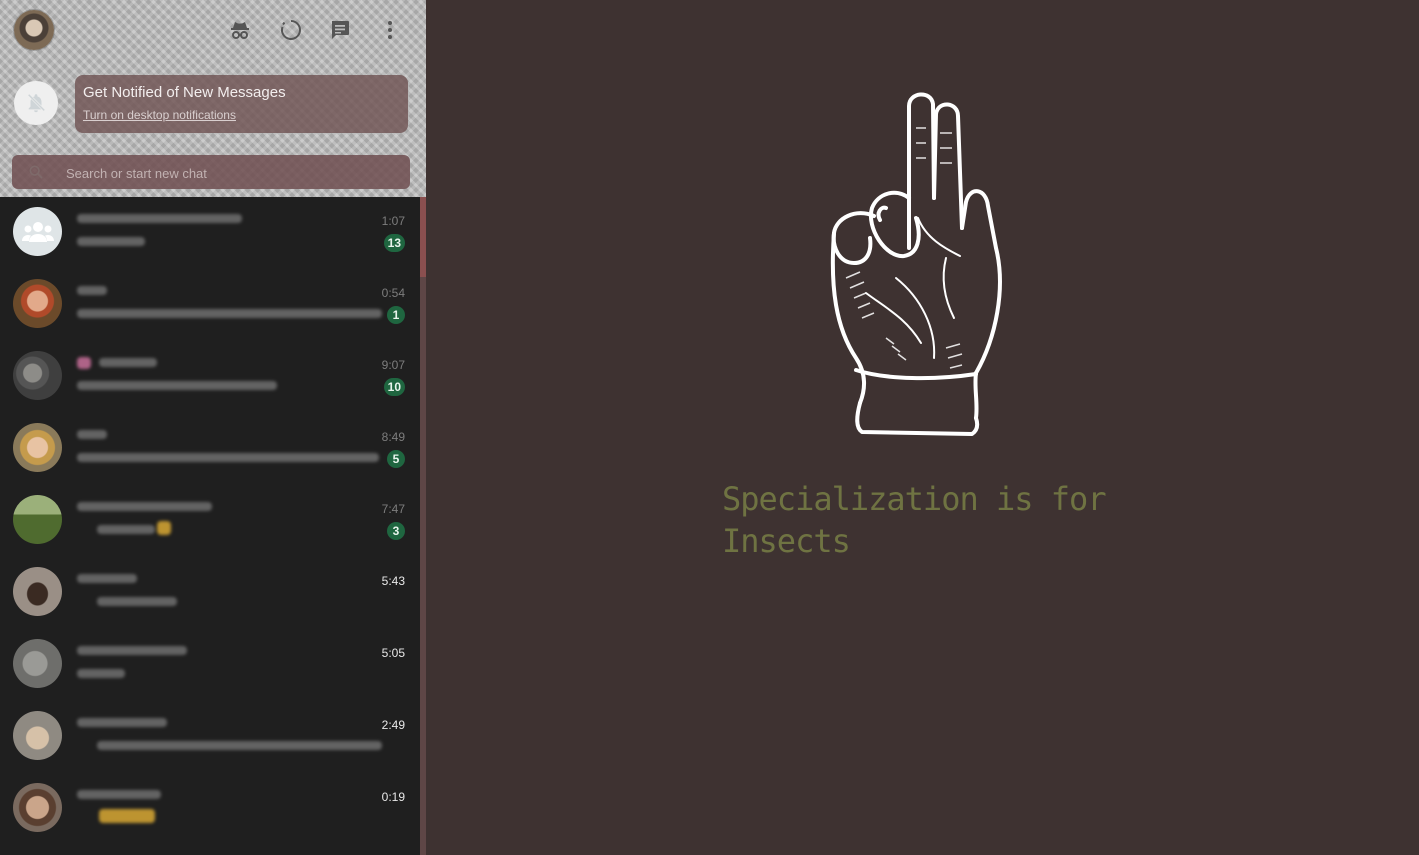 The width and height of the screenshot is (1419, 855). I want to click on chat-time: 0:54, so click(393, 293).